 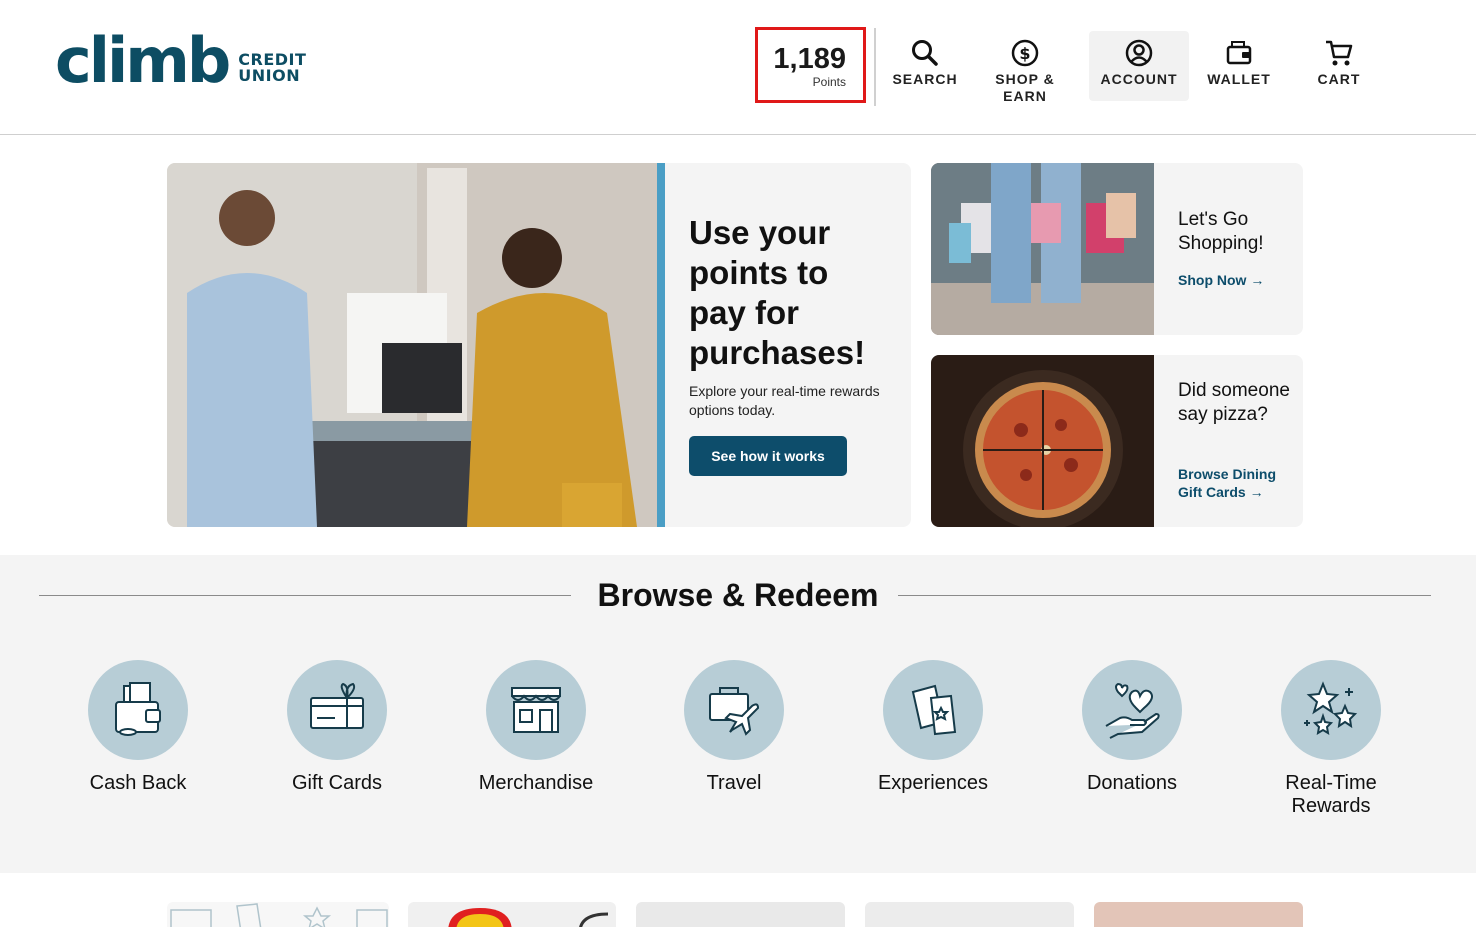 I want to click on category-cash-back-label: Cash Back, so click(x=138, y=783).